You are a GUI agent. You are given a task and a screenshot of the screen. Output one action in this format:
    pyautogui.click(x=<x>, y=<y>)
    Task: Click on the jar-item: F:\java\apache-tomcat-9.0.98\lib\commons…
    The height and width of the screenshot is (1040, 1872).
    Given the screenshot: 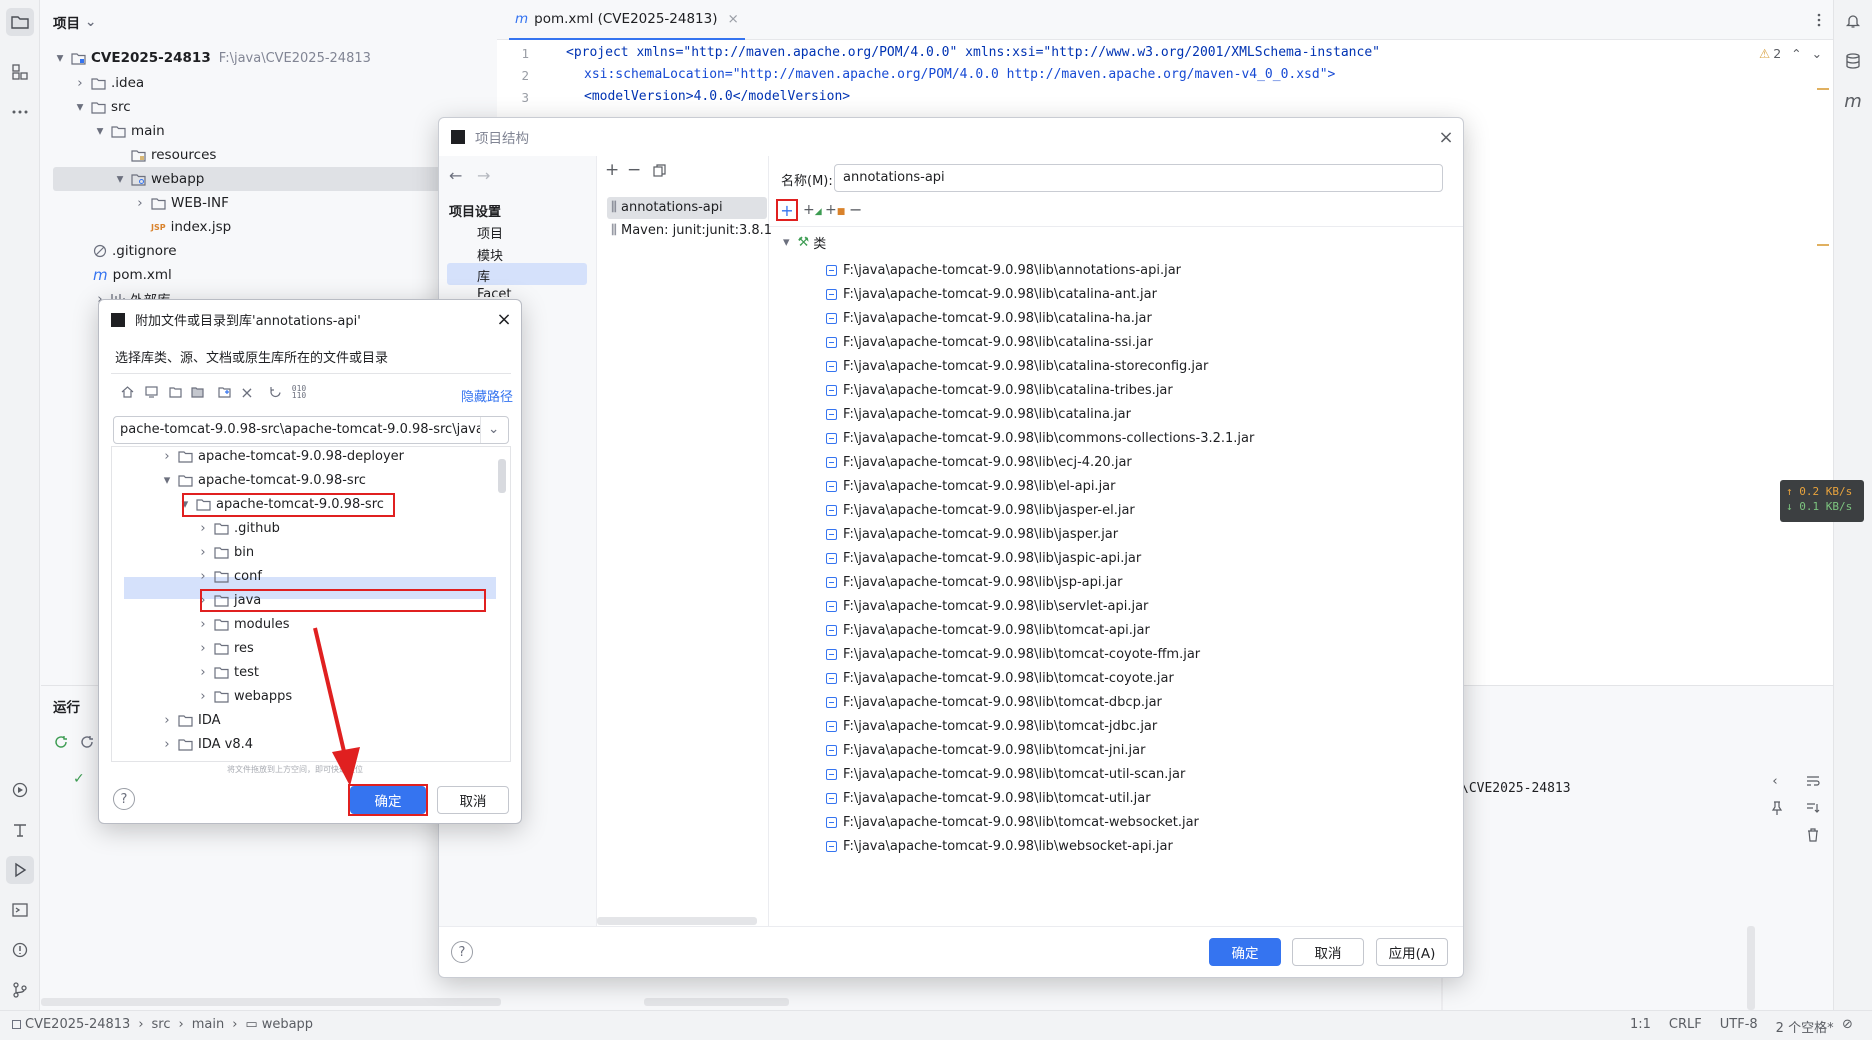 What is the action you would take?
    pyautogui.click(x=1040, y=438)
    